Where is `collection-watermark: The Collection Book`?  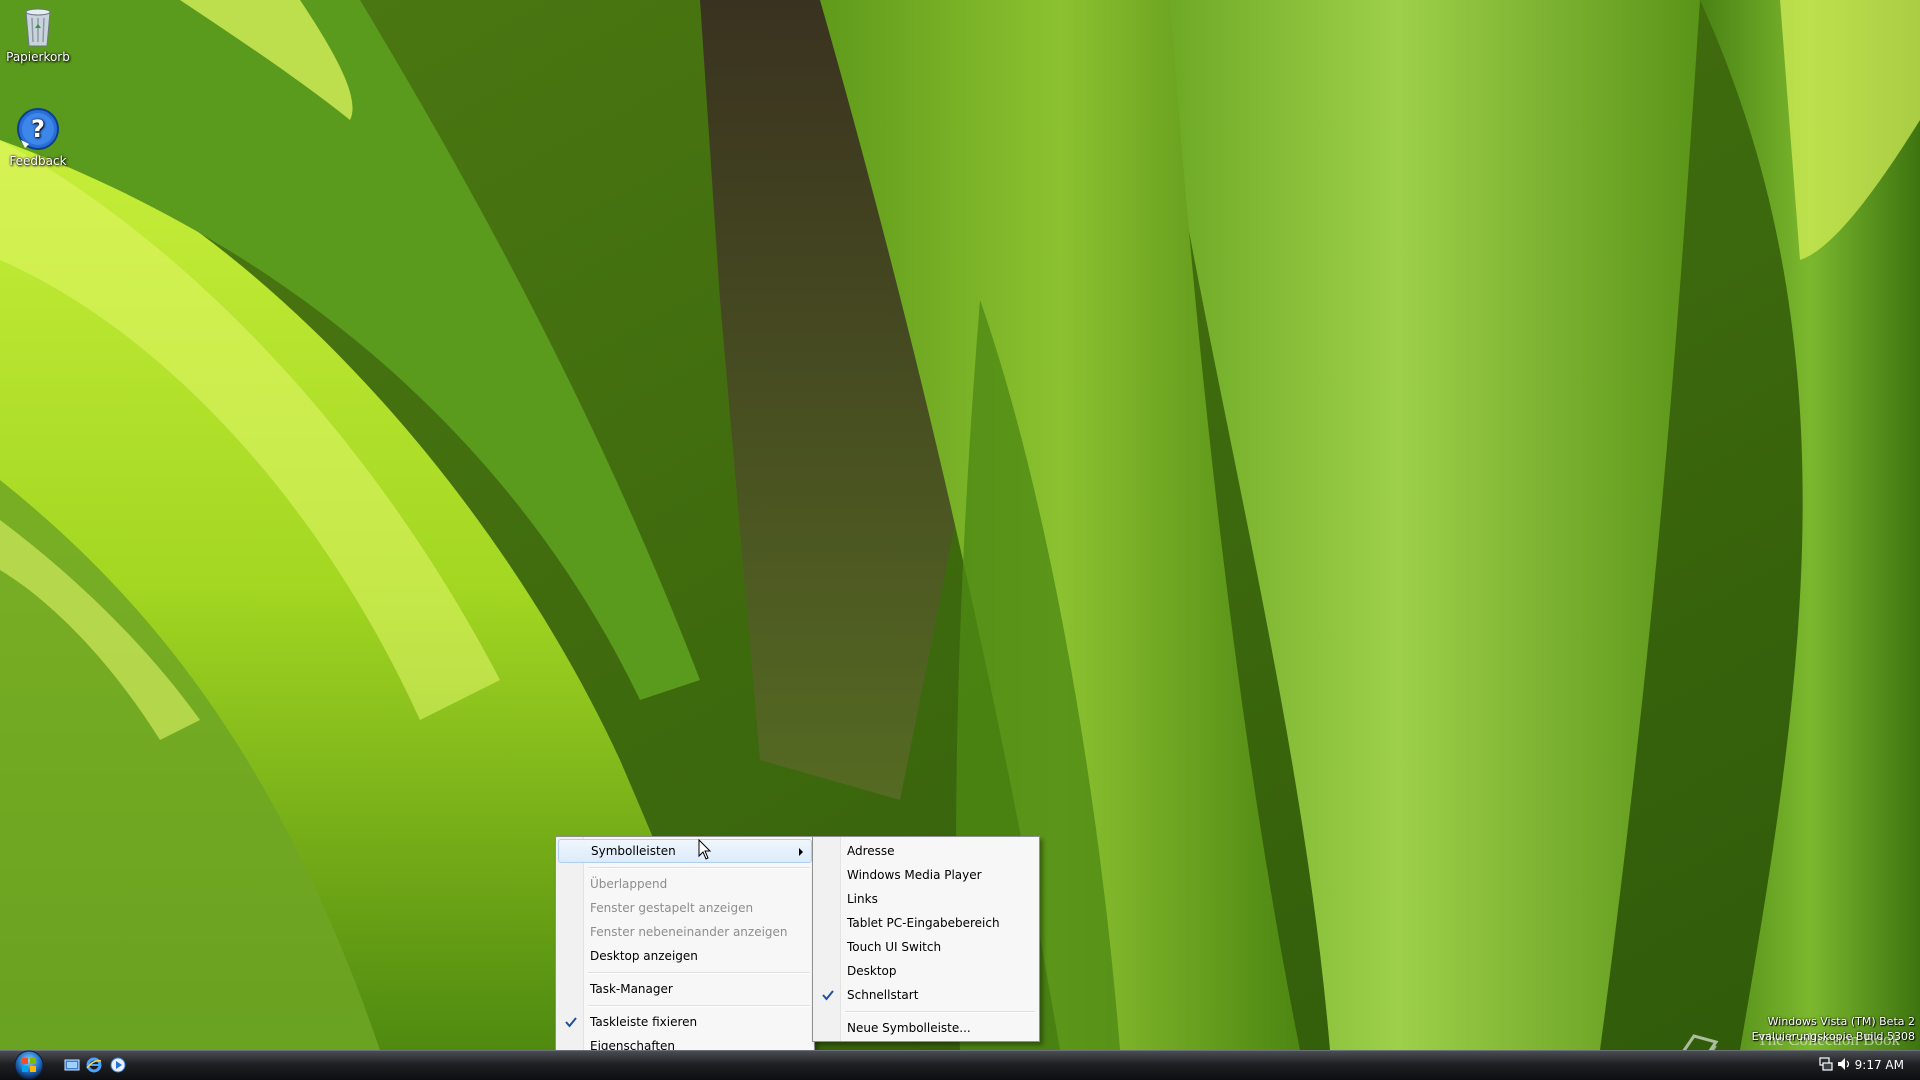
collection-watermark: The Collection Book is located at coordinates (1828, 1039).